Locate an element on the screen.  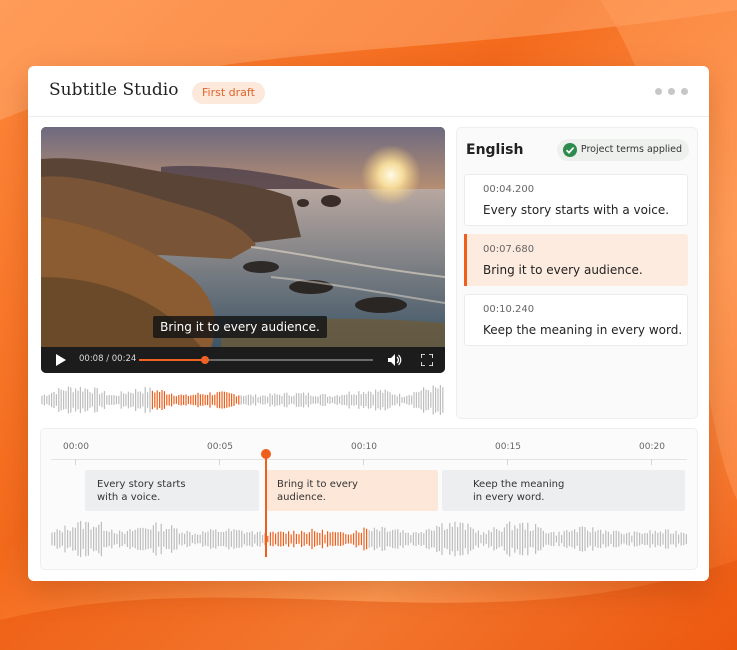
status-badge: First draft is located at coordinates (228, 93).